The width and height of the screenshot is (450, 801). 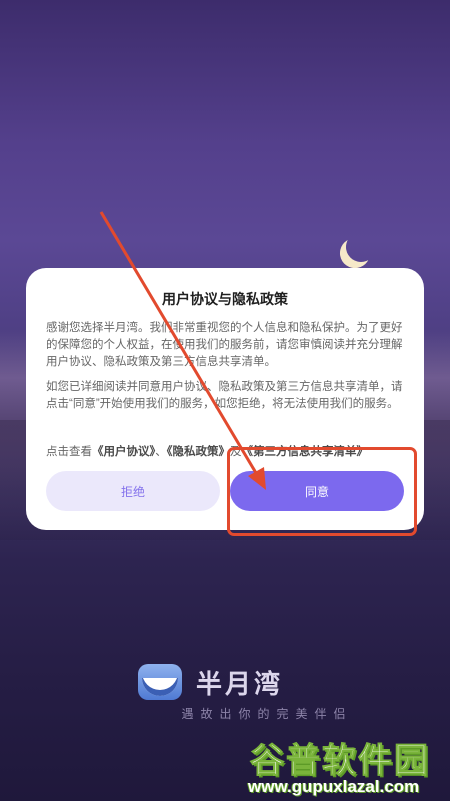 I want to click on brand-slogan: 遇故出你的完美伴侣, so click(x=267, y=714).